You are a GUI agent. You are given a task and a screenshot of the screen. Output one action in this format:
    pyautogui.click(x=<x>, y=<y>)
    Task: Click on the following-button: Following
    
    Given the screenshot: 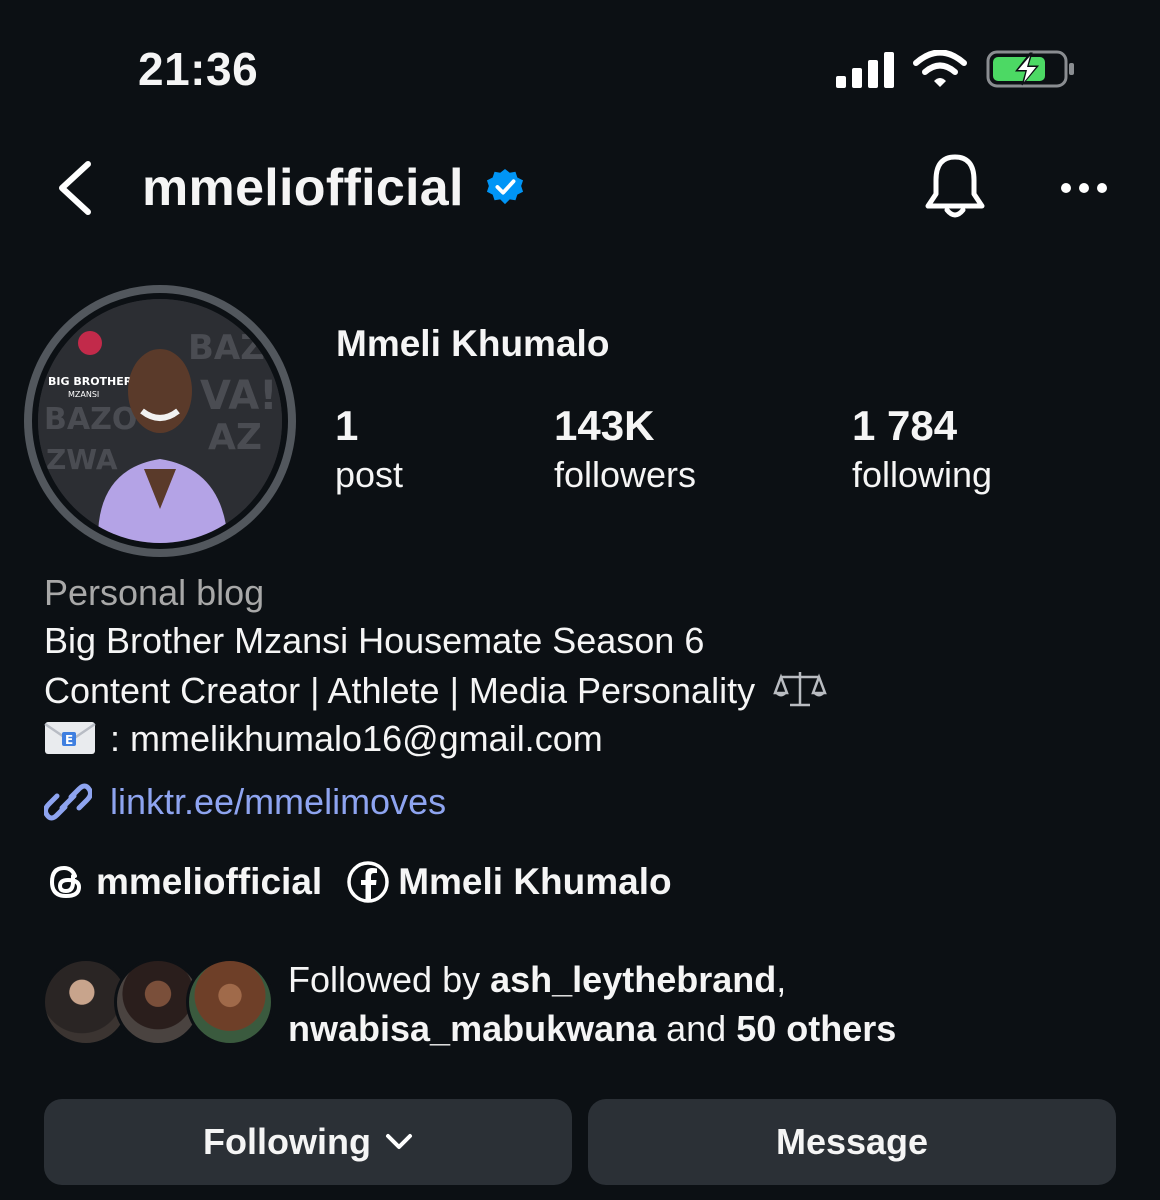 What is the action you would take?
    pyautogui.click(x=308, y=1142)
    